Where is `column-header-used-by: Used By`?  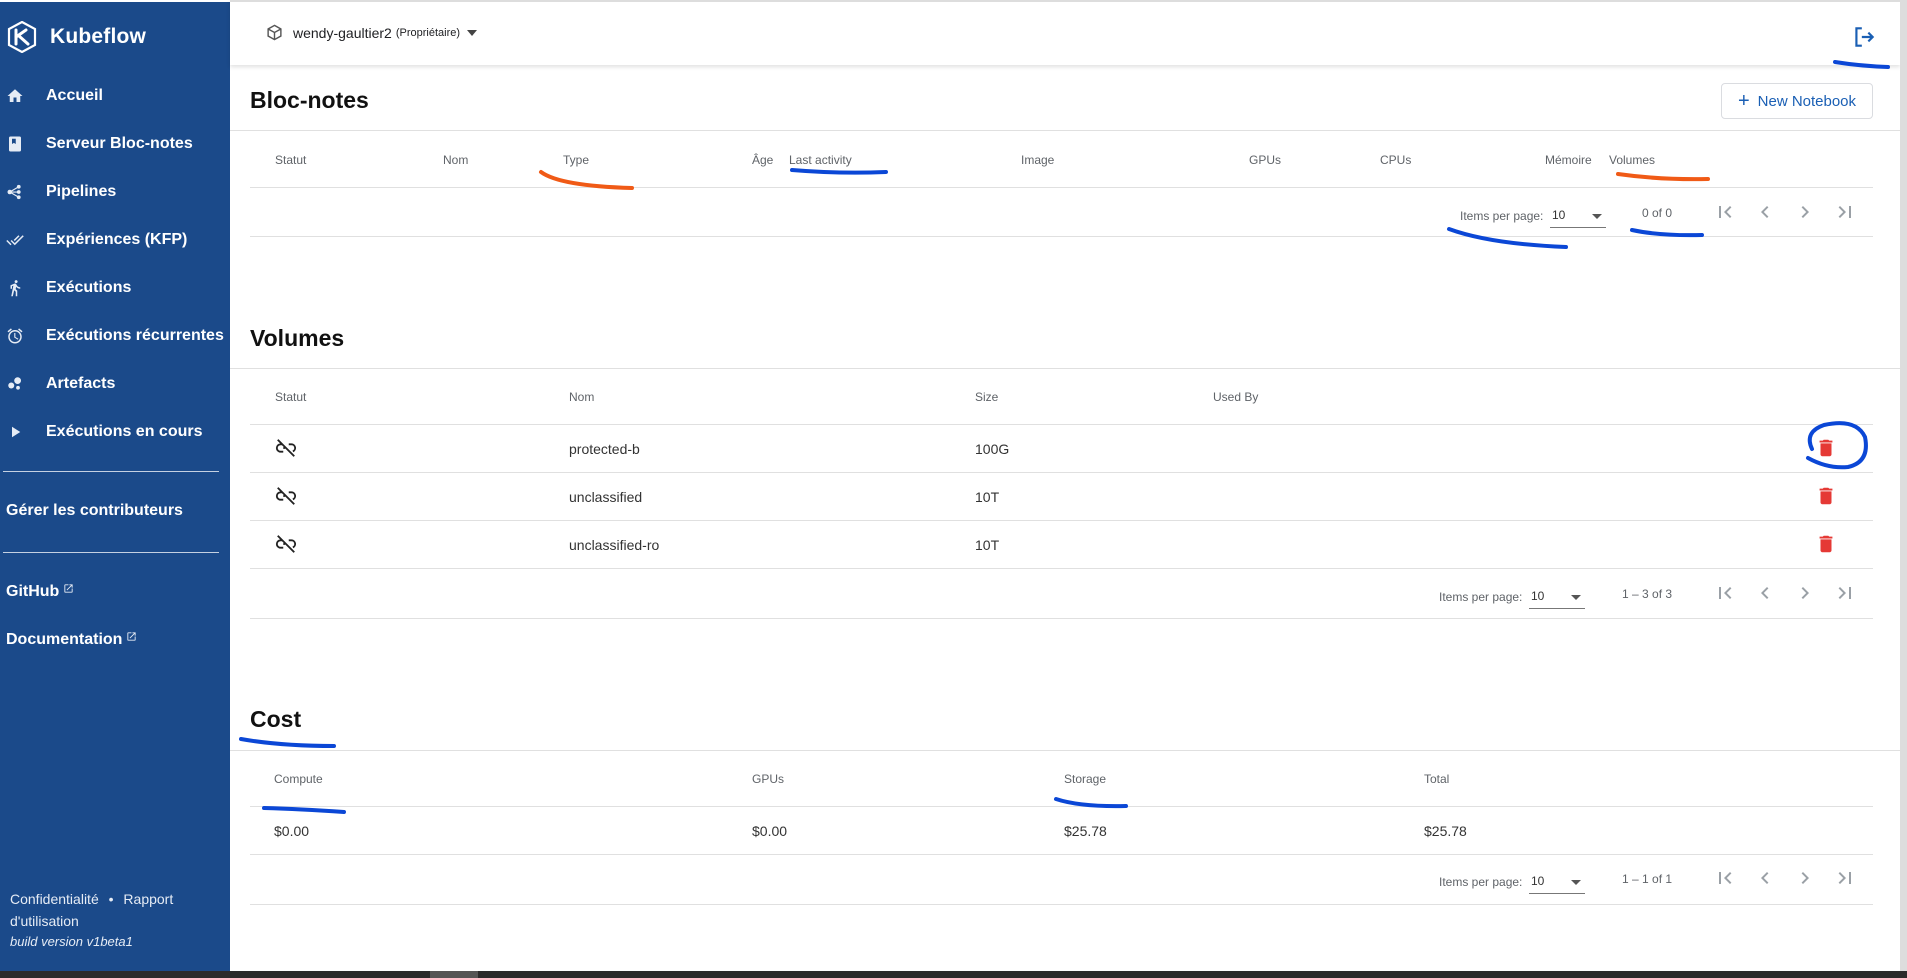 column-header-used-by: Used By is located at coordinates (1235, 397).